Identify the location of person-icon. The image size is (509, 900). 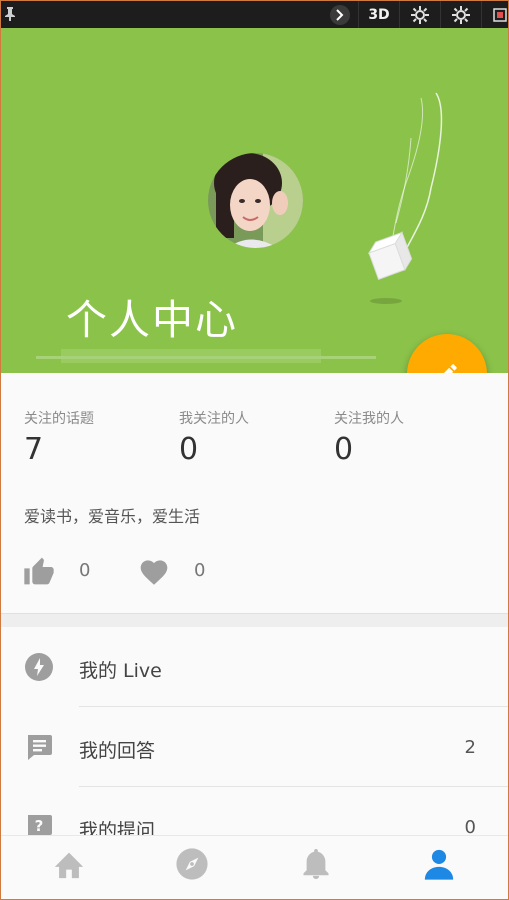
(439, 864).